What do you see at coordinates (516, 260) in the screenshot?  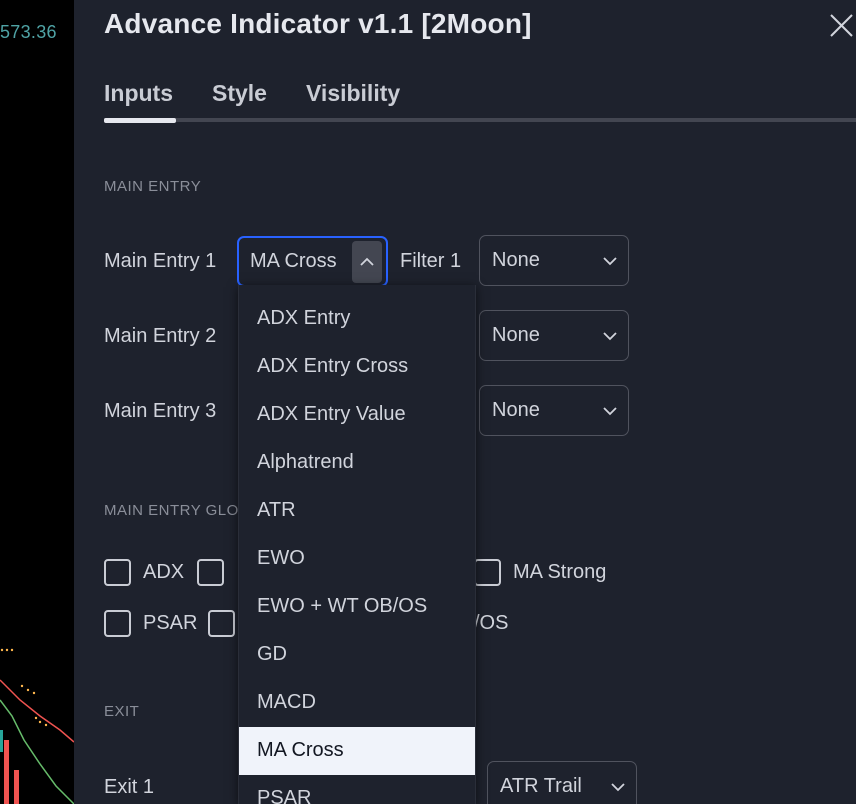 I see `filter-1-value: None` at bounding box center [516, 260].